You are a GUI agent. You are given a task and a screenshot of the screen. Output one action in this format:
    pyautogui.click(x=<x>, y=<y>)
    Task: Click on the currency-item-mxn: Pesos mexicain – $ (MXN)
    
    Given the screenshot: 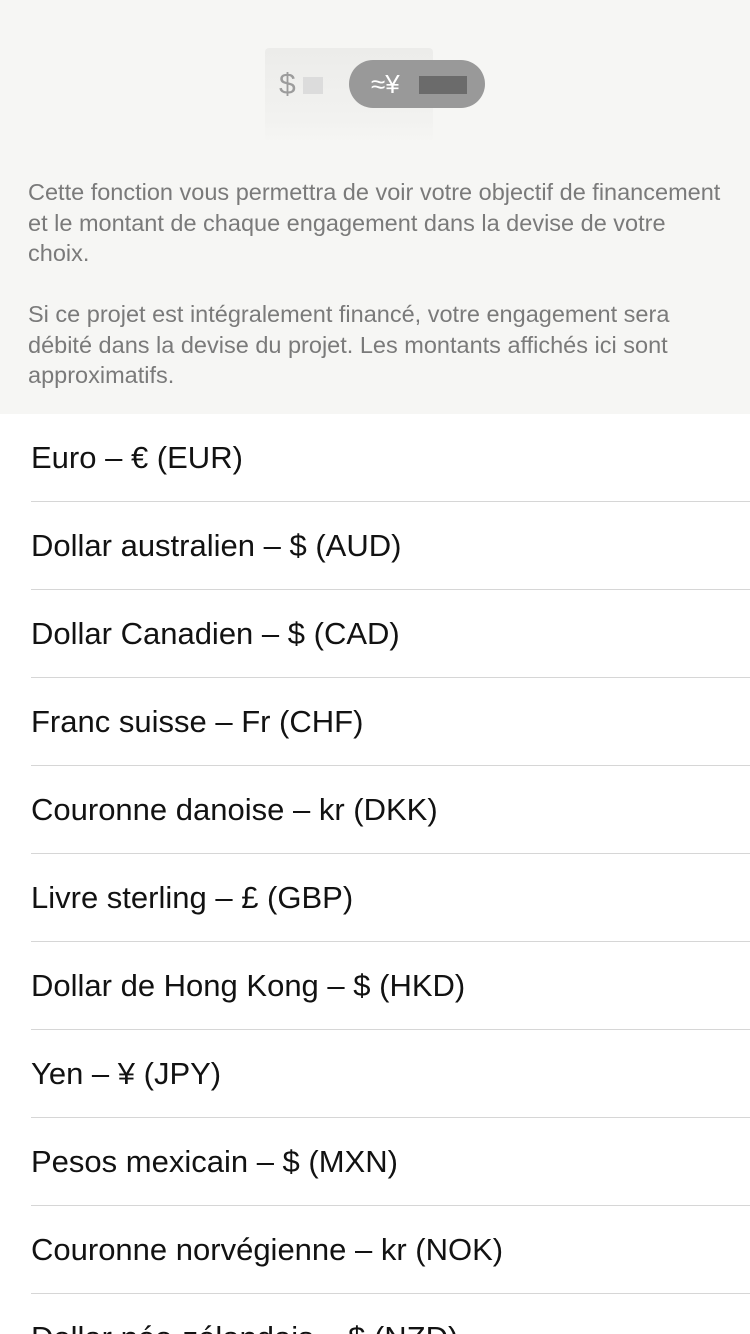 What is the action you would take?
    pyautogui.click(x=390, y=1162)
    